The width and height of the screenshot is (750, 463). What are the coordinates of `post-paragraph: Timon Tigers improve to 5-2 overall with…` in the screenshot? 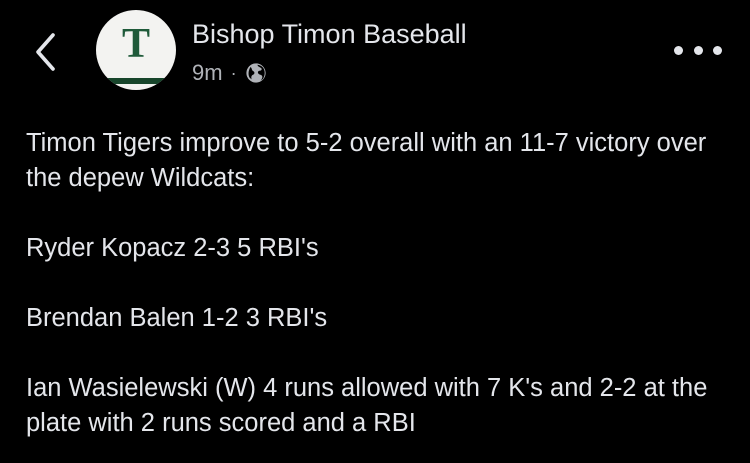 It's located at (366, 160).